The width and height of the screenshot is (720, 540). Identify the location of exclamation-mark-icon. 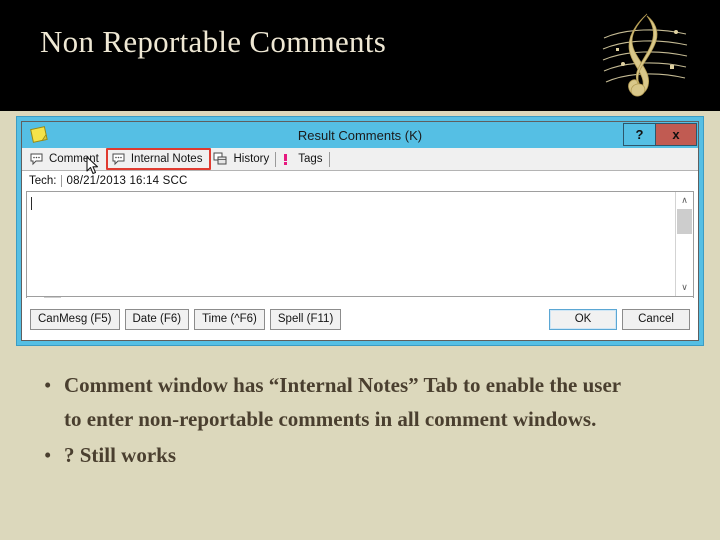
(285, 159).